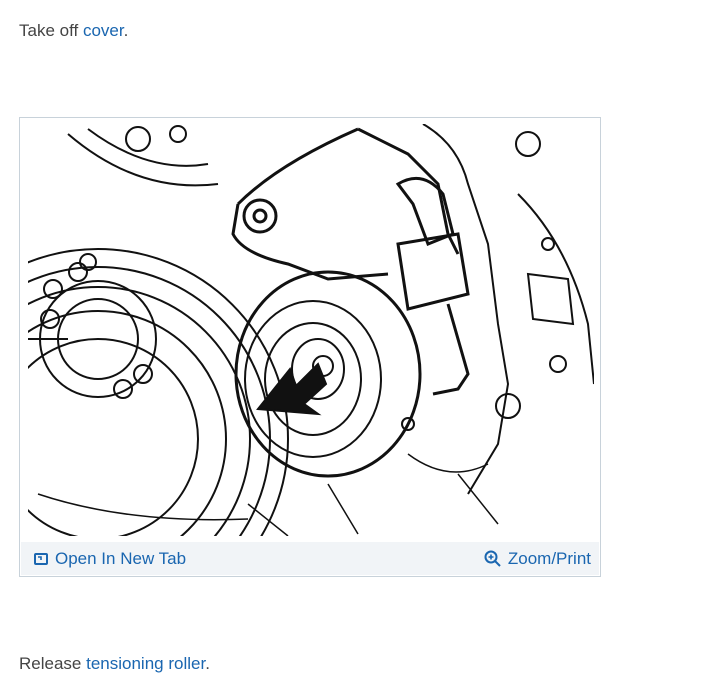 This screenshot has height=691, width=714. I want to click on step-instruction-1: Take off cover., so click(73, 31).